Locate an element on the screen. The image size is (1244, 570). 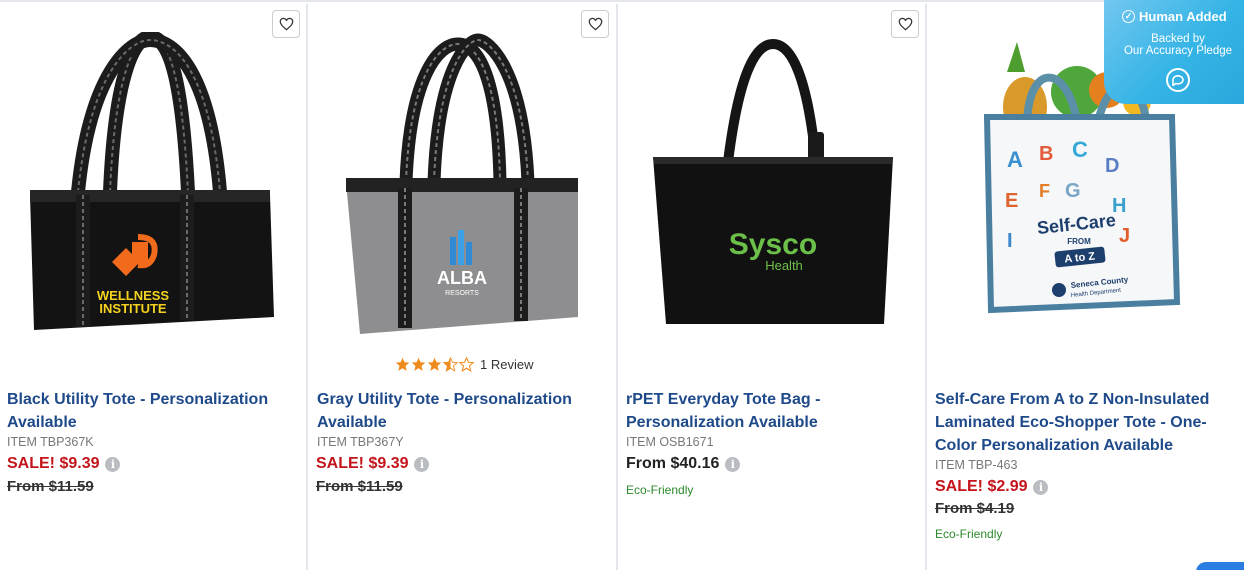
badge-title: ✓ Human Added is located at coordinates (1174, 16).